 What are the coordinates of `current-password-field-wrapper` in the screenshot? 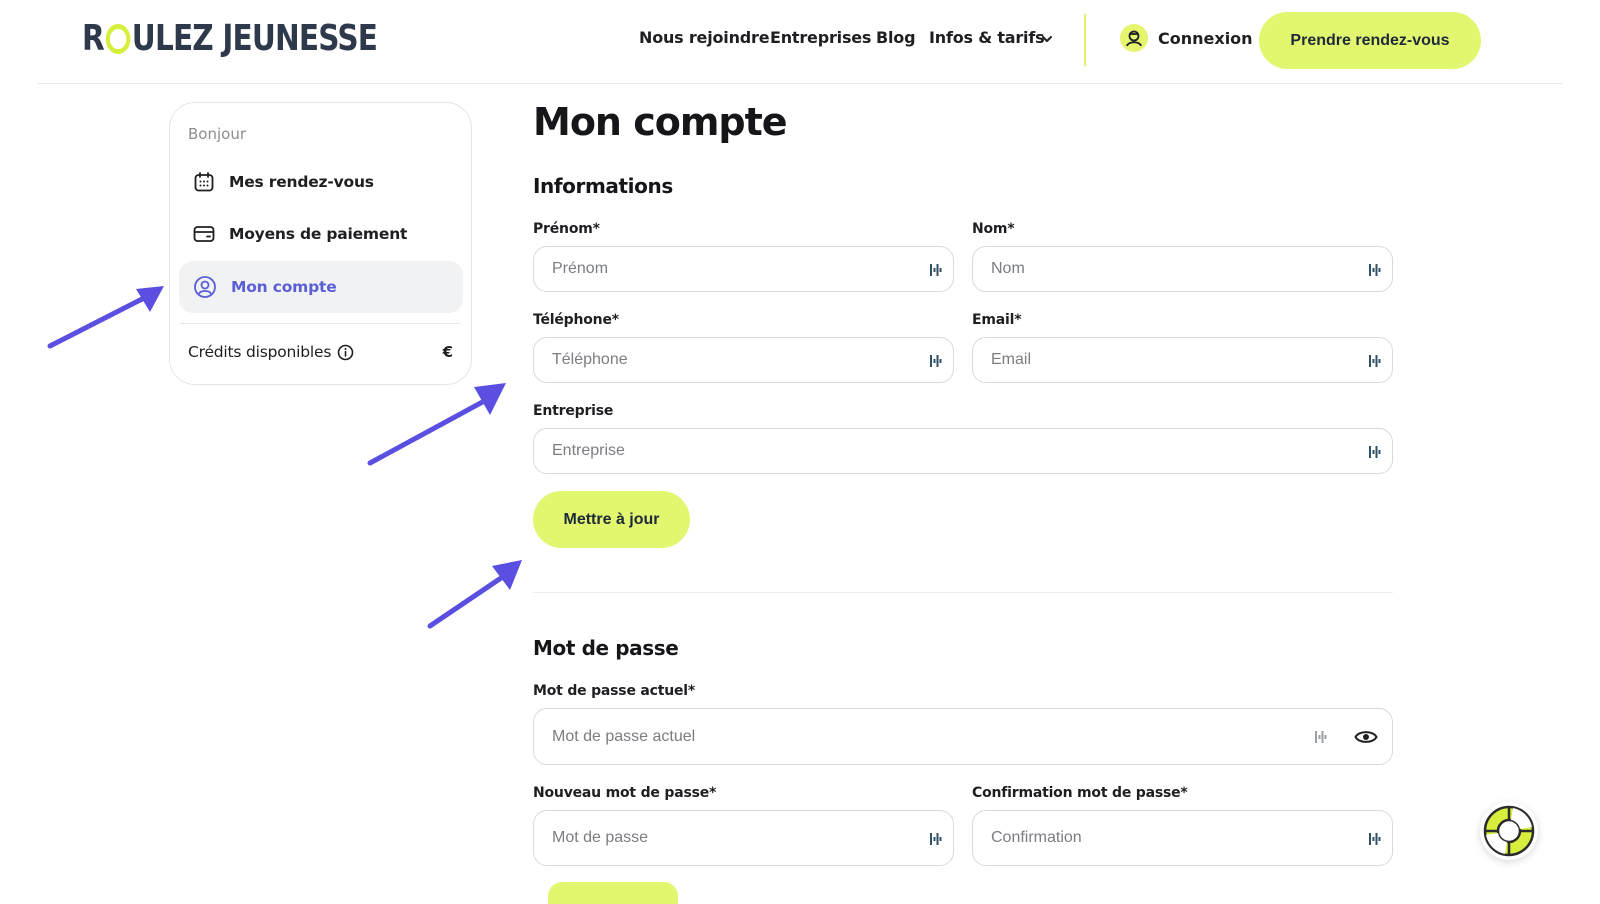 It's located at (963, 736).